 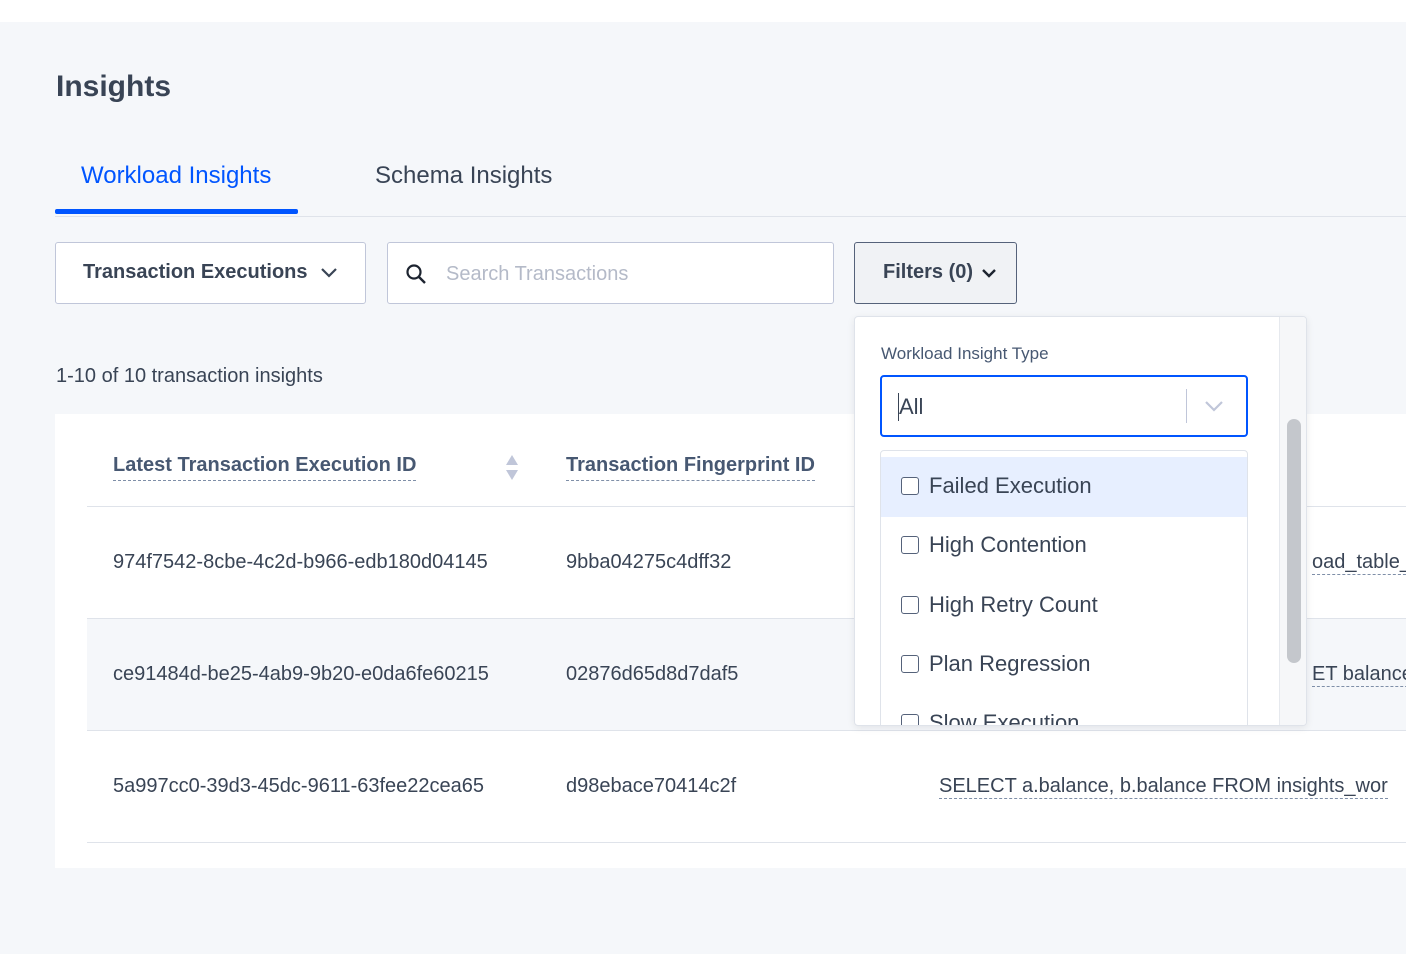 What do you see at coordinates (265, 467) in the screenshot?
I see `column-header-execution-id: Latest Transaction Execution ID` at bounding box center [265, 467].